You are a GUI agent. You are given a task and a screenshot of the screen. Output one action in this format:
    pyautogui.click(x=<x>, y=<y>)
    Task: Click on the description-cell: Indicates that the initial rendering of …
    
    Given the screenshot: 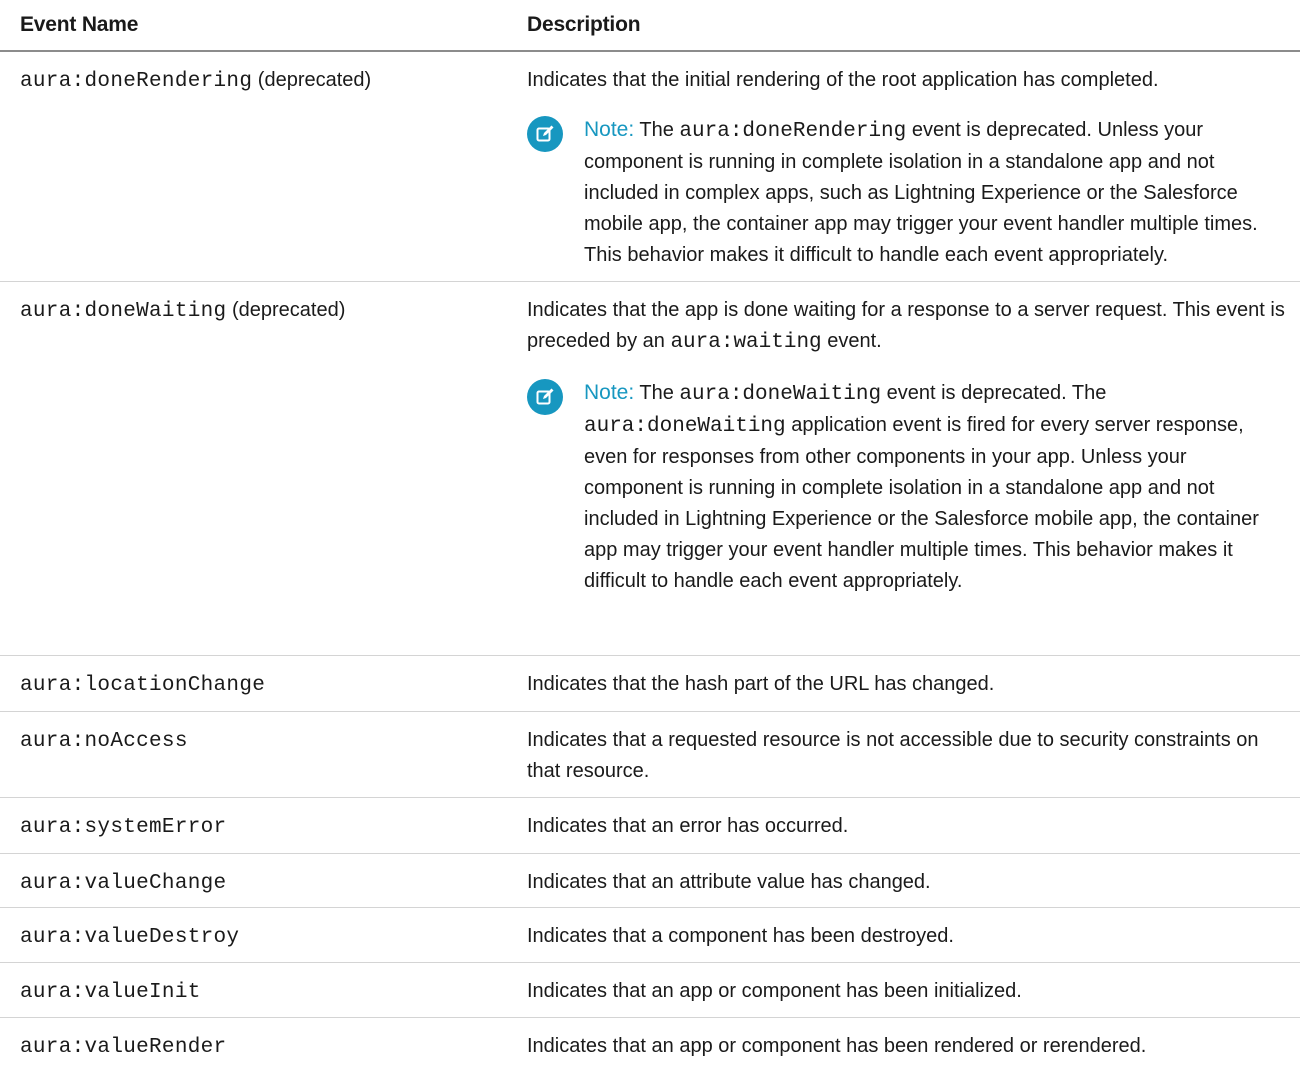 What is the action you would take?
    pyautogui.click(x=903, y=166)
    